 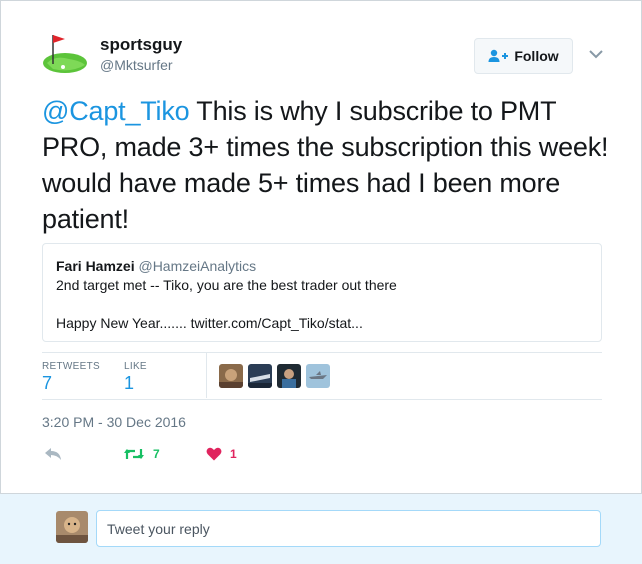 What do you see at coordinates (114, 422) in the screenshot?
I see `tweet-timestamp: 3:20 PM - 30 Dec 2016` at bounding box center [114, 422].